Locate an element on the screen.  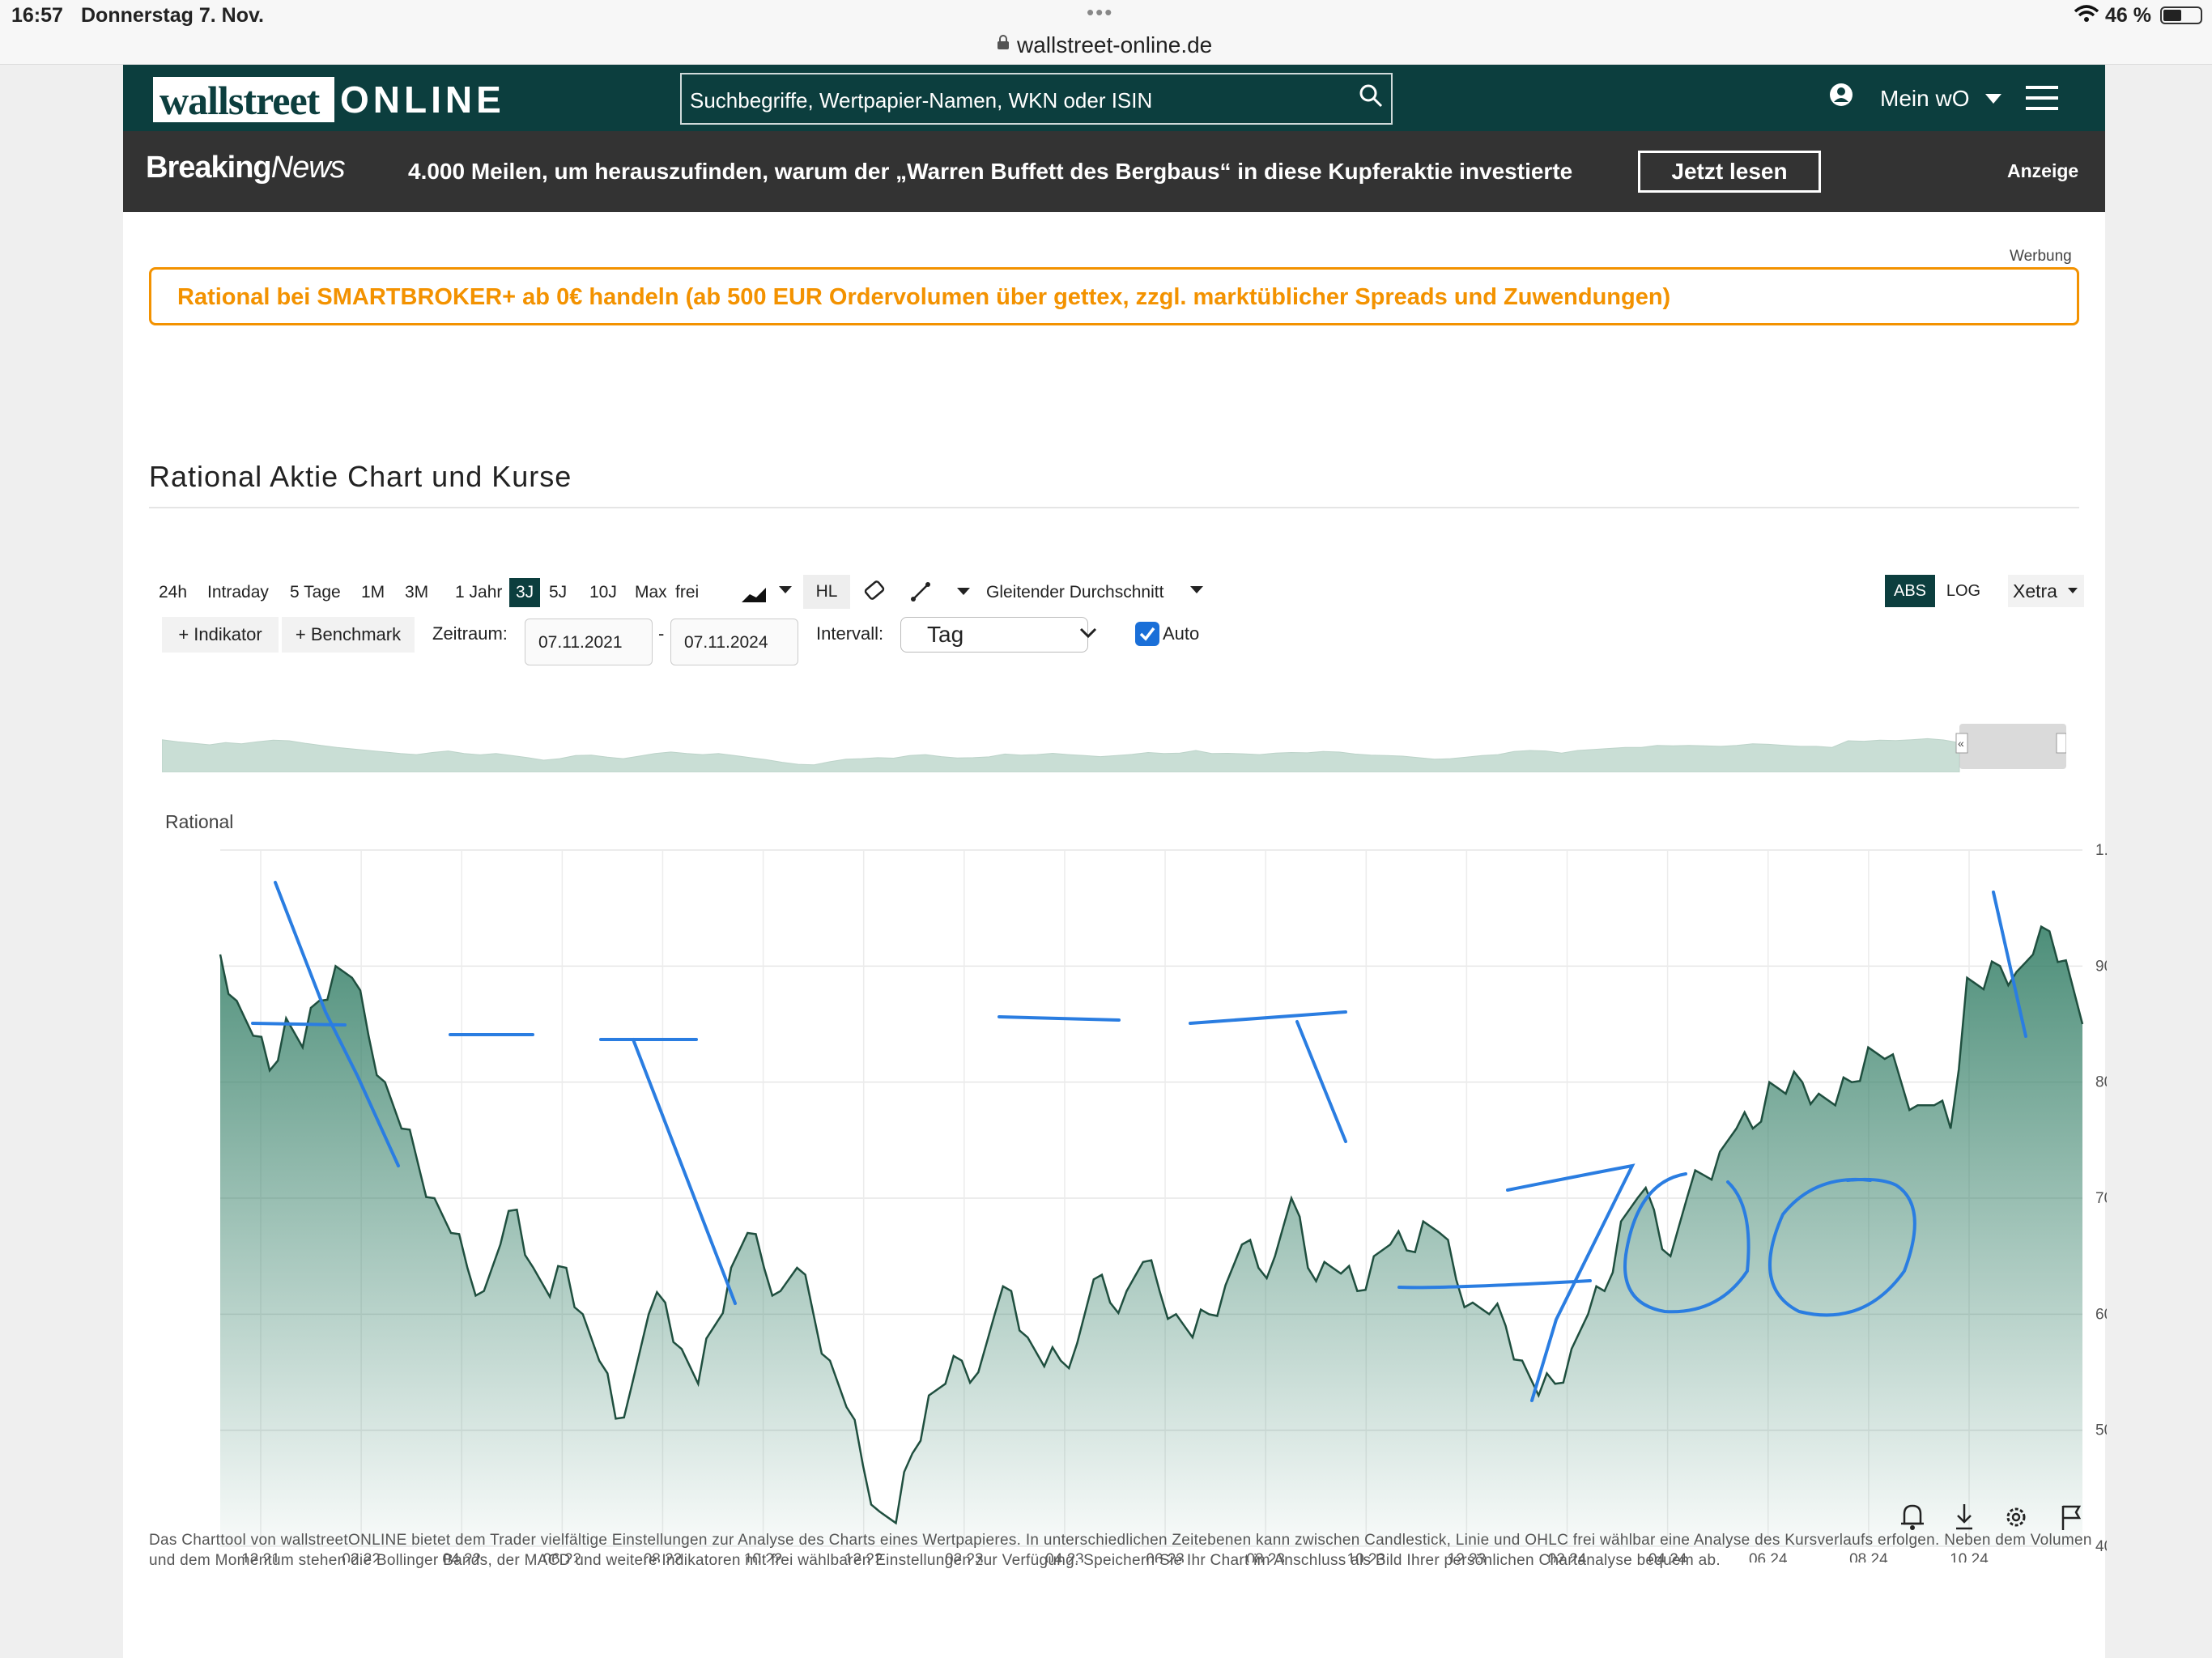
navigator-window is located at coordinates (2013, 746).